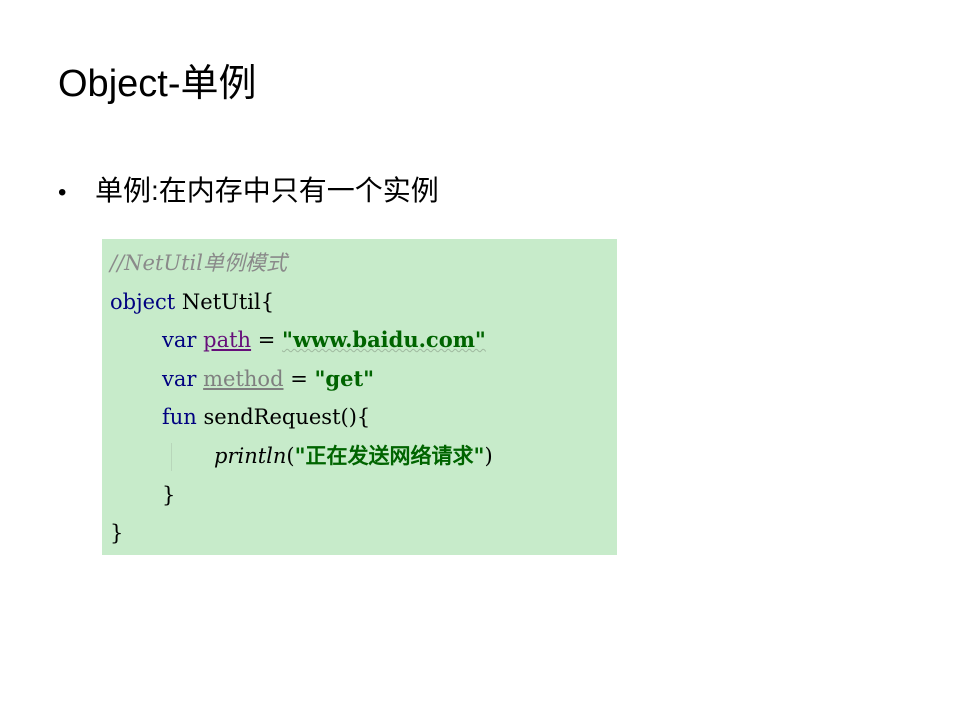 This screenshot has height=720, width=960. I want to click on code-line-comment: //NetUtil单例模式, so click(363, 263).